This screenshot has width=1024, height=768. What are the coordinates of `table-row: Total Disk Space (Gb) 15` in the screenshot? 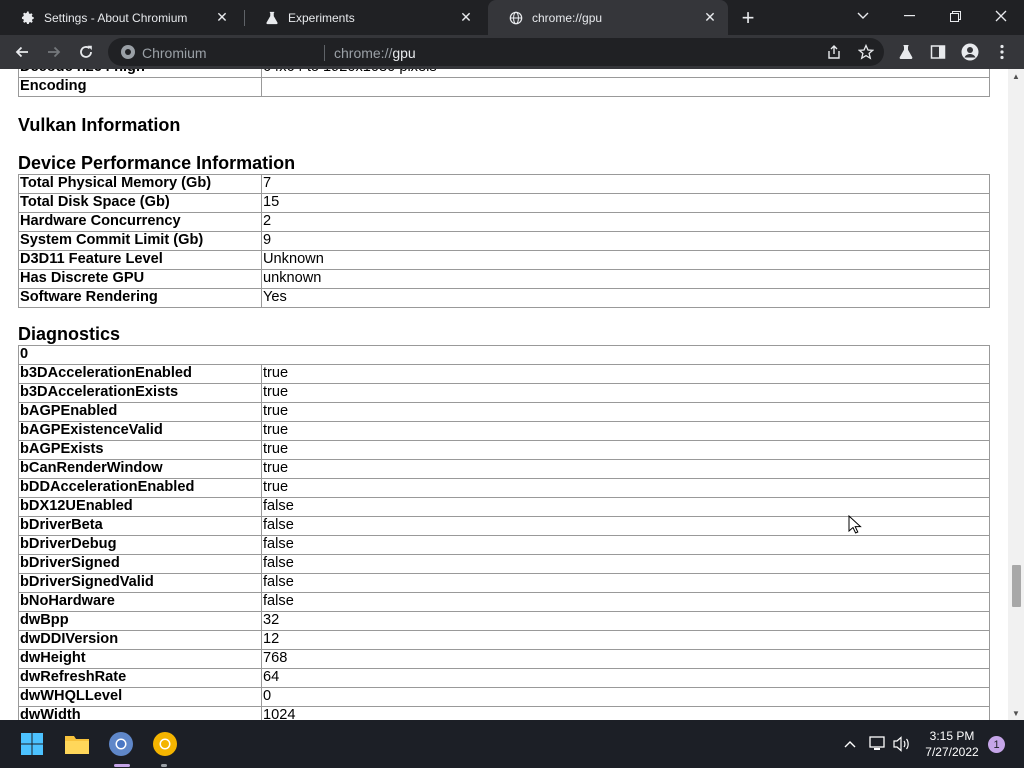 It's located at (504, 203).